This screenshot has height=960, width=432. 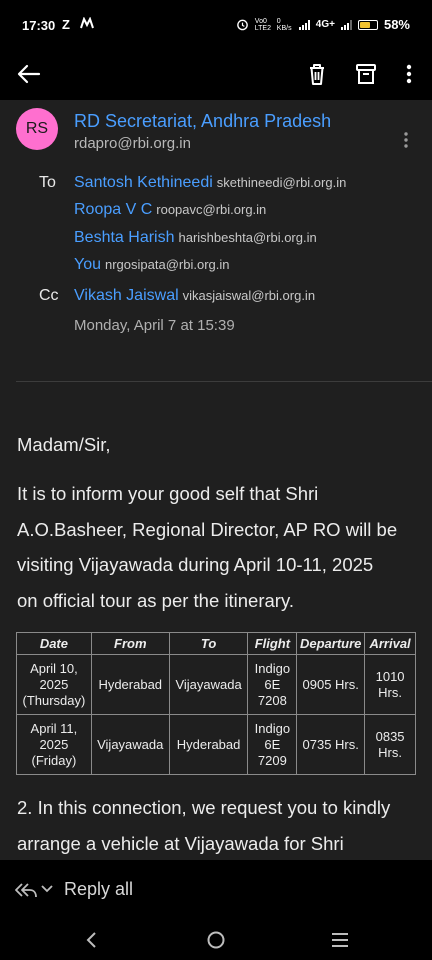 I want to click on archive-icon, so click(x=366, y=74).